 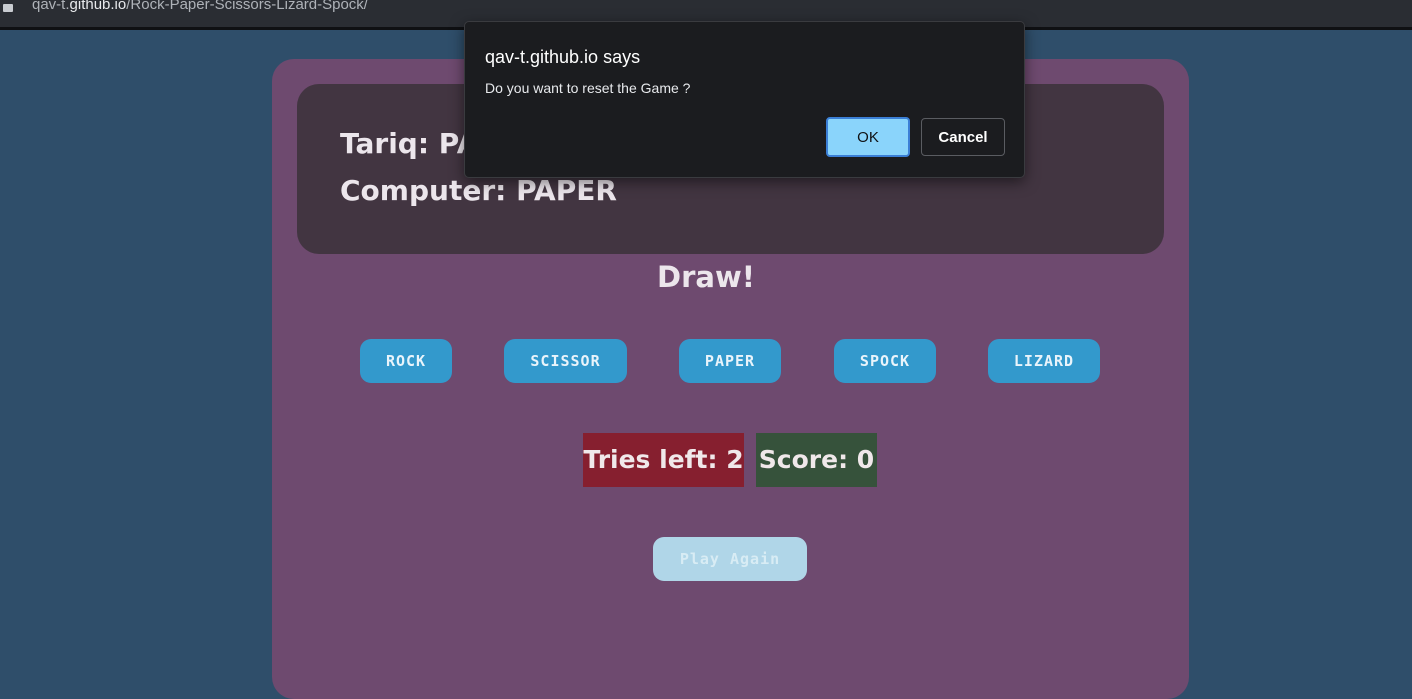 I want to click on lock-icon, so click(x=8, y=8).